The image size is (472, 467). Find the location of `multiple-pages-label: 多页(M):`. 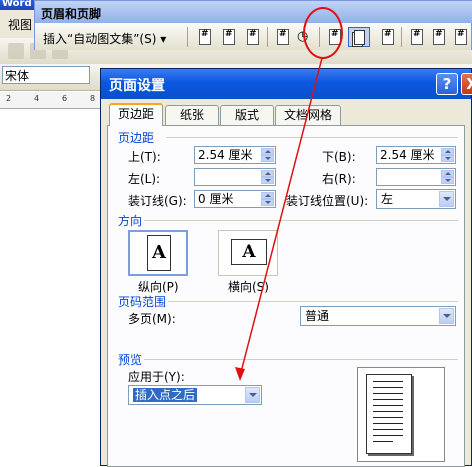

multiple-pages-label: 多页(M): is located at coordinates (152, 319).